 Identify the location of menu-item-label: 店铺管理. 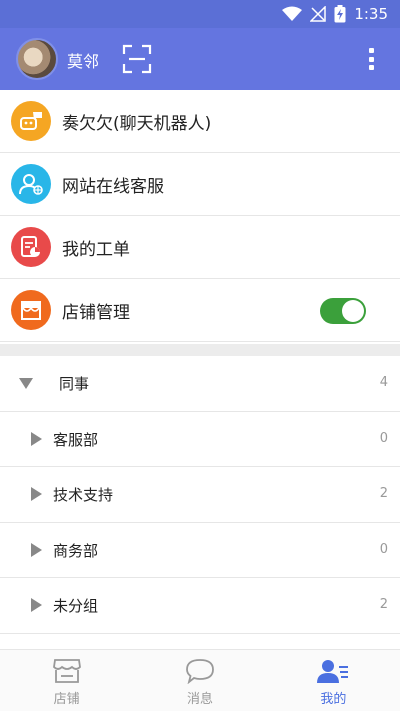
(96, 313).